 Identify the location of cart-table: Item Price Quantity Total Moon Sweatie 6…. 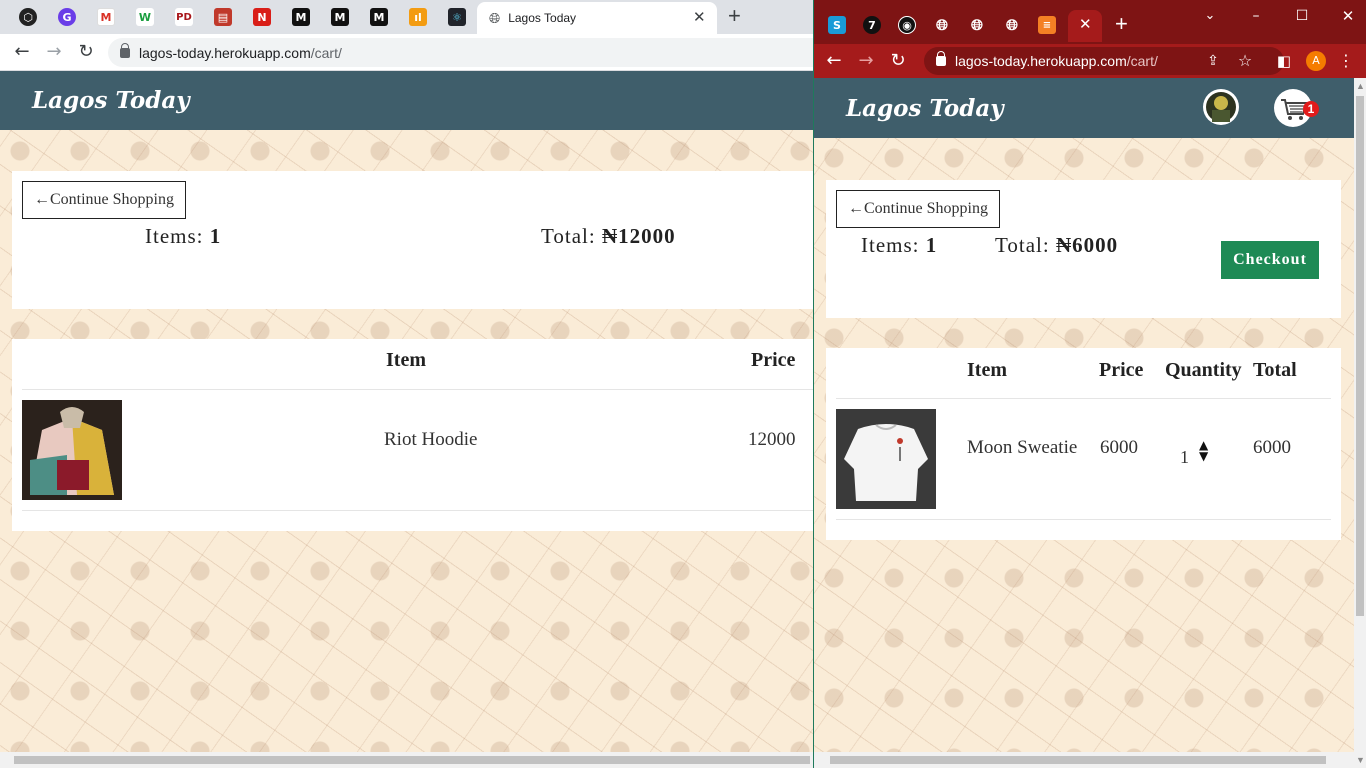
(1083, 444).